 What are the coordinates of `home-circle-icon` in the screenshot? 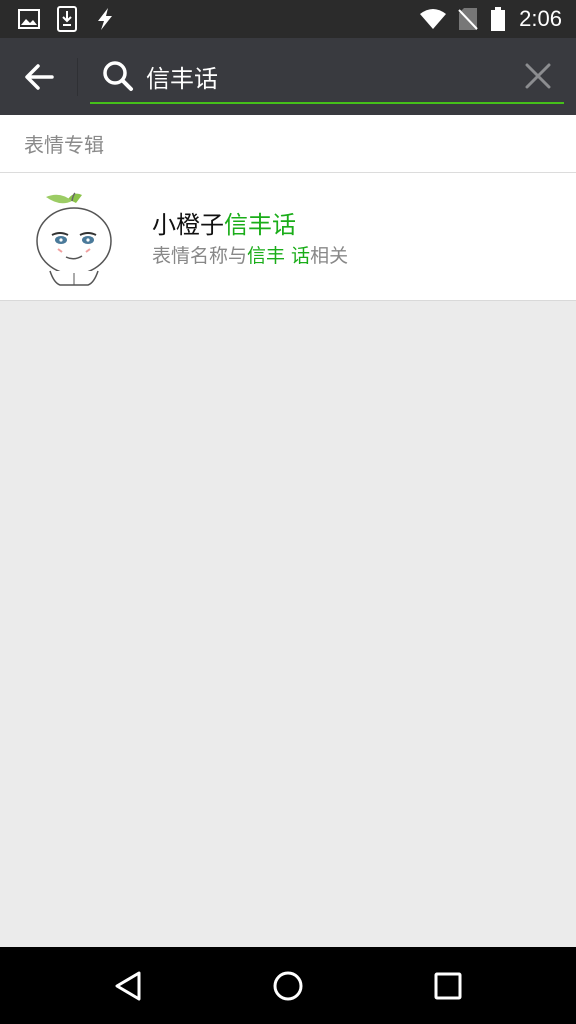 It's located at (288, 986).